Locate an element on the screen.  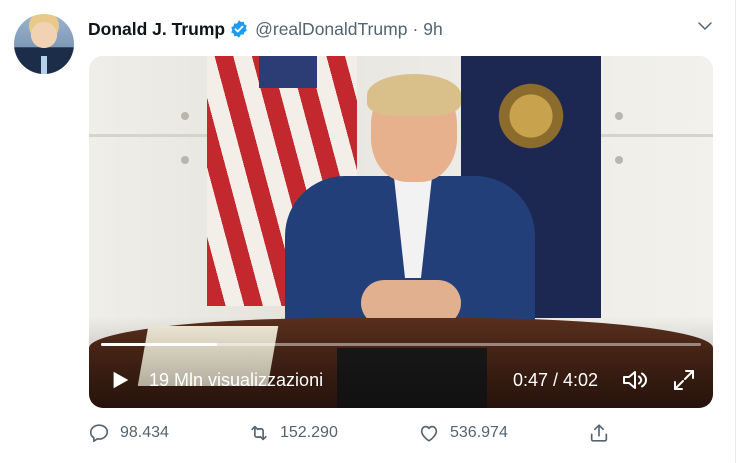
reply-button: 98.434 is located at coordinates (128, 433).